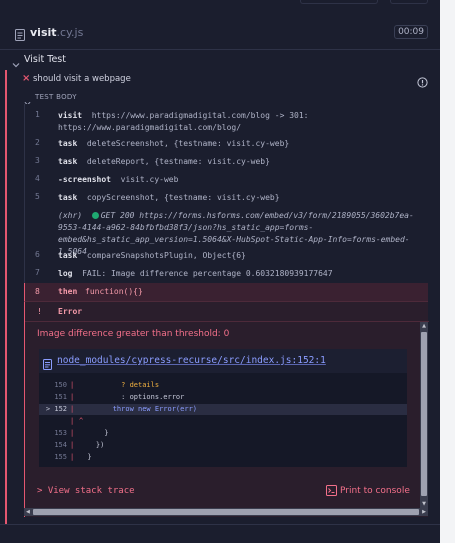 This screenshot has height=543, width=455. I want to click on line-code: ^, so click(81, 421).